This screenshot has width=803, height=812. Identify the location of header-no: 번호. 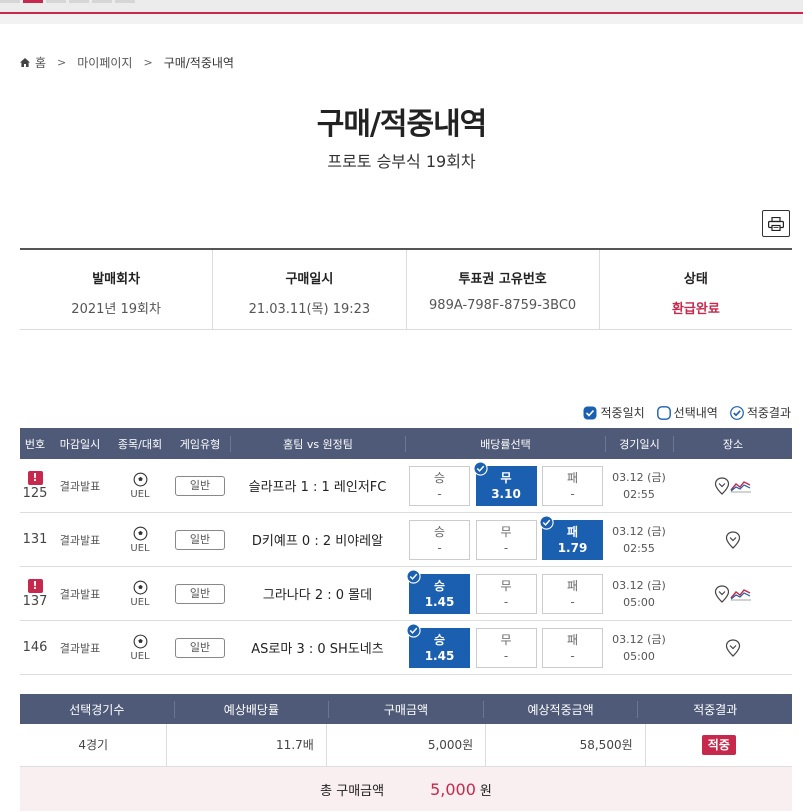
(35, 444).